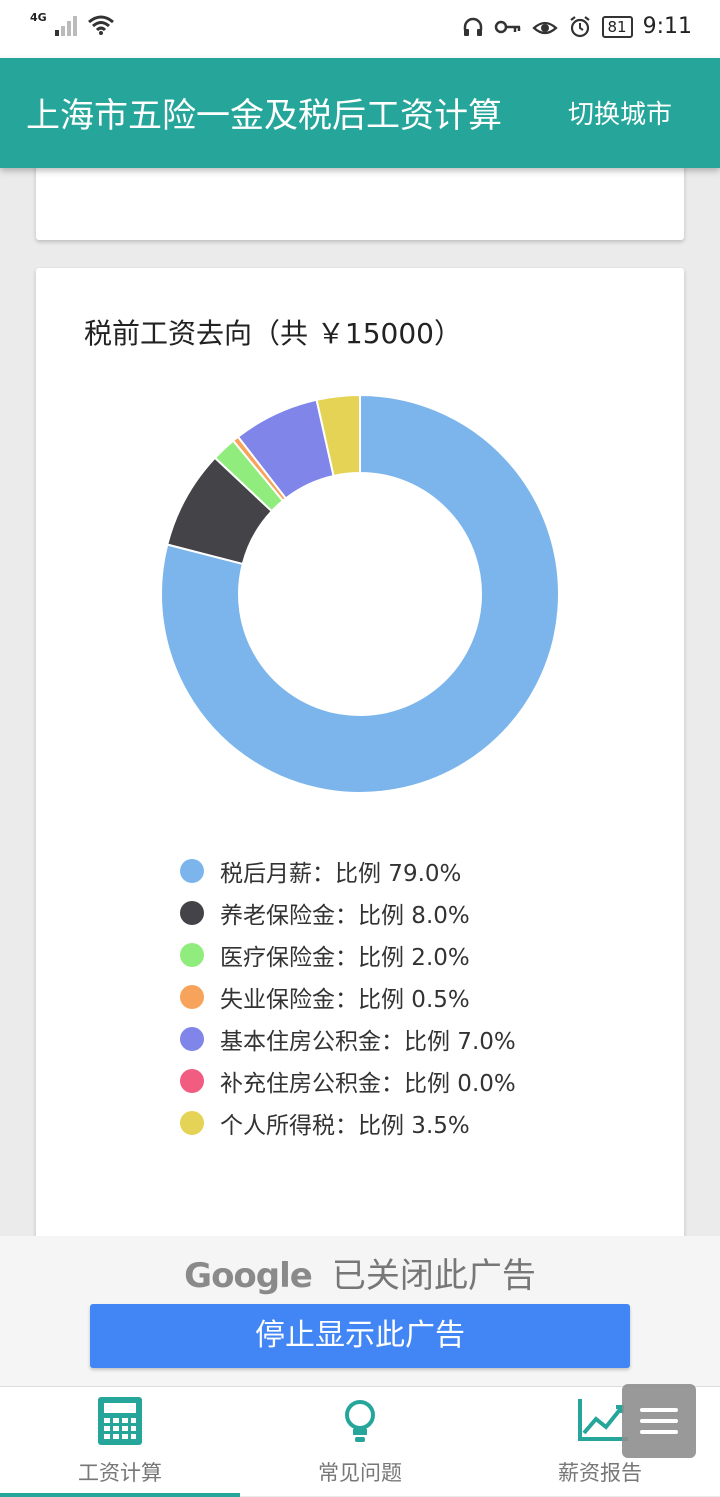  Describe the element at coordinates (360, 29) in the screenshot. I see `status-bar: 4G 81 9:11` at that location.